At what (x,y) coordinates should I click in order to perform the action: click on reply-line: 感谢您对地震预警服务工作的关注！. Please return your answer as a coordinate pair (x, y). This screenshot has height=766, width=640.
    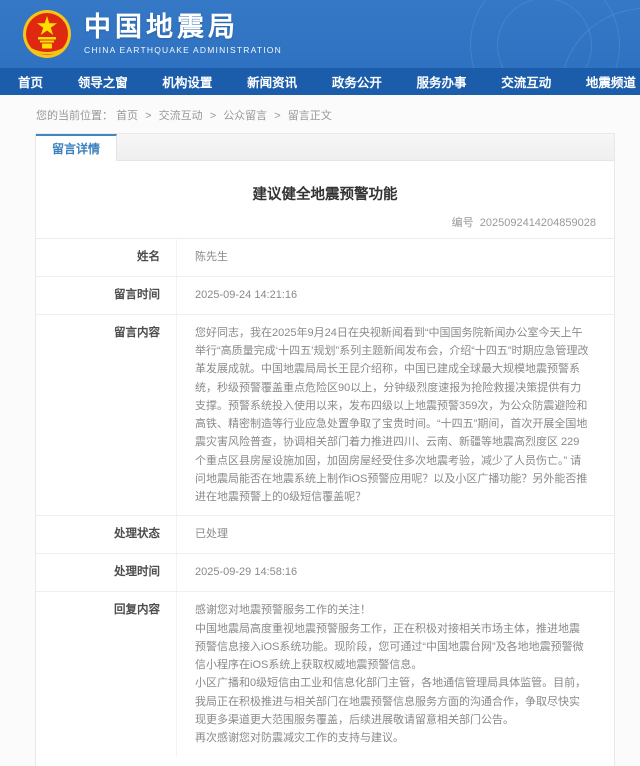
    Looking at the image, I should click on (283, 610).